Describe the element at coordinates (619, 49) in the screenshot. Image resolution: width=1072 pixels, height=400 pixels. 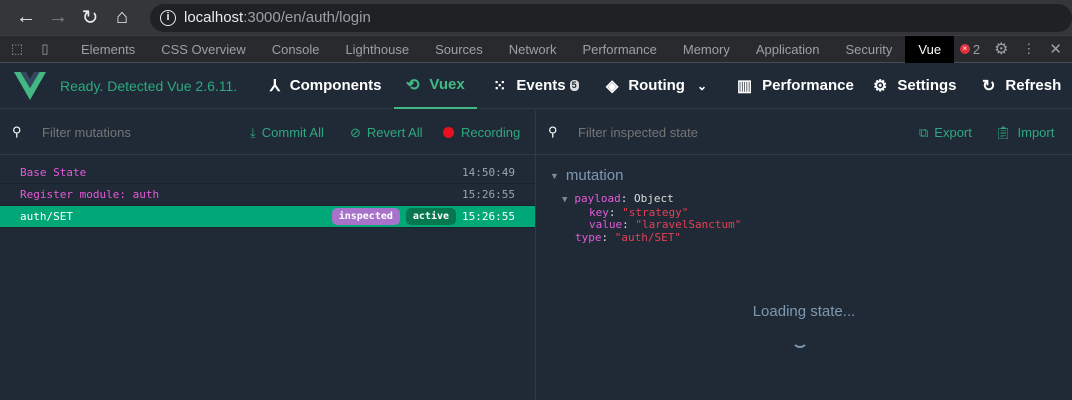
I see `tab-performance: Performance` at that location.